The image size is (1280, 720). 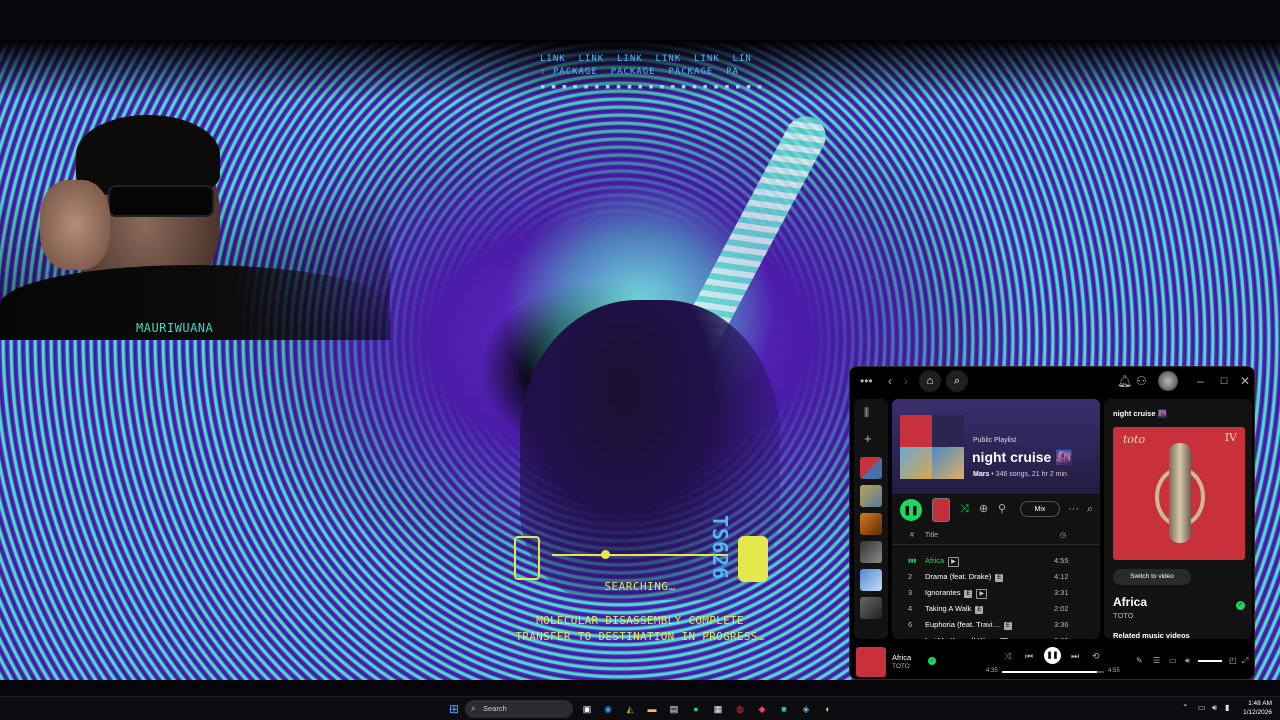 I want to click on video-badge: ▶, so click(x=953, y=562).